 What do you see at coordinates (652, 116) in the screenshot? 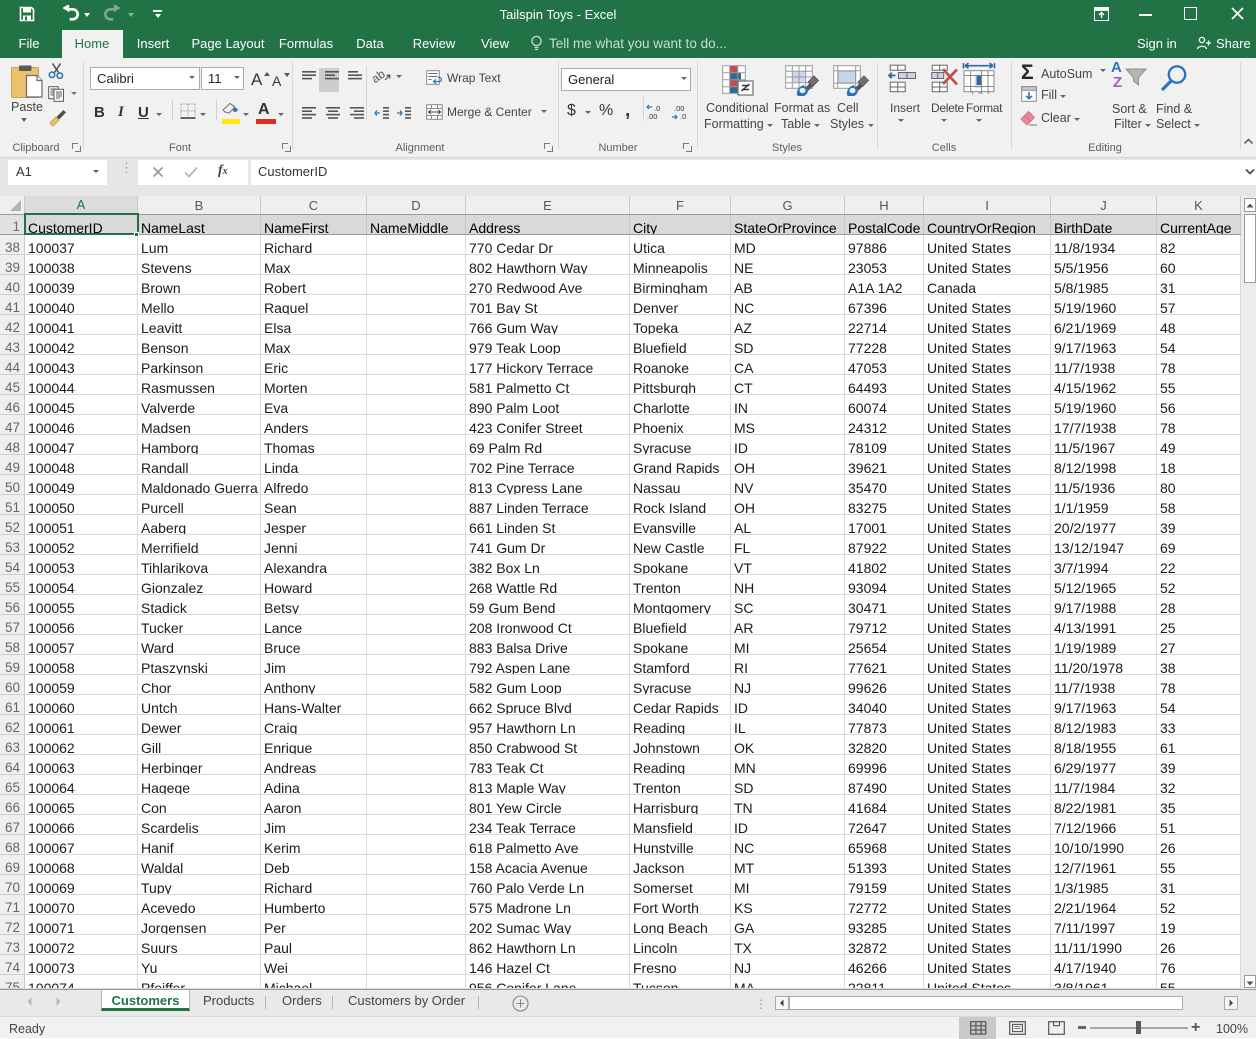
I see `svg-text: .00` at bounding box center [652, 116].